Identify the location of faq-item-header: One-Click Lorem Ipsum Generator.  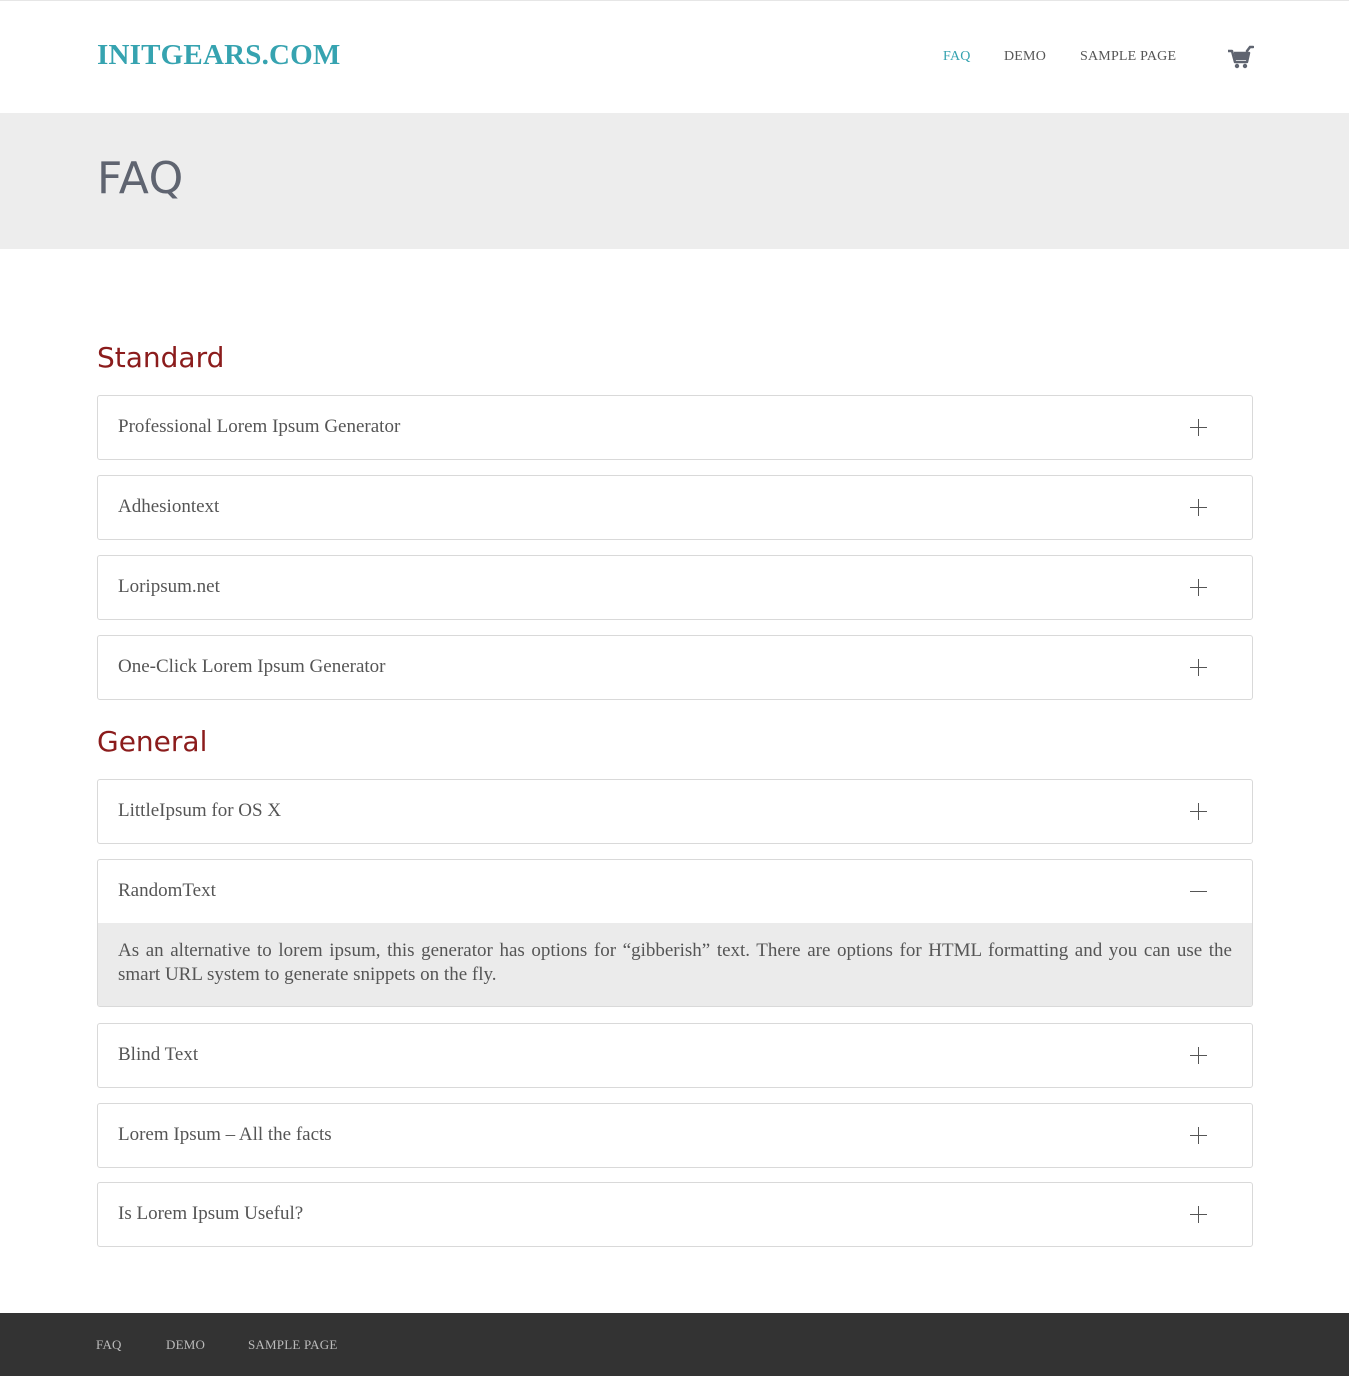
(675, 667).